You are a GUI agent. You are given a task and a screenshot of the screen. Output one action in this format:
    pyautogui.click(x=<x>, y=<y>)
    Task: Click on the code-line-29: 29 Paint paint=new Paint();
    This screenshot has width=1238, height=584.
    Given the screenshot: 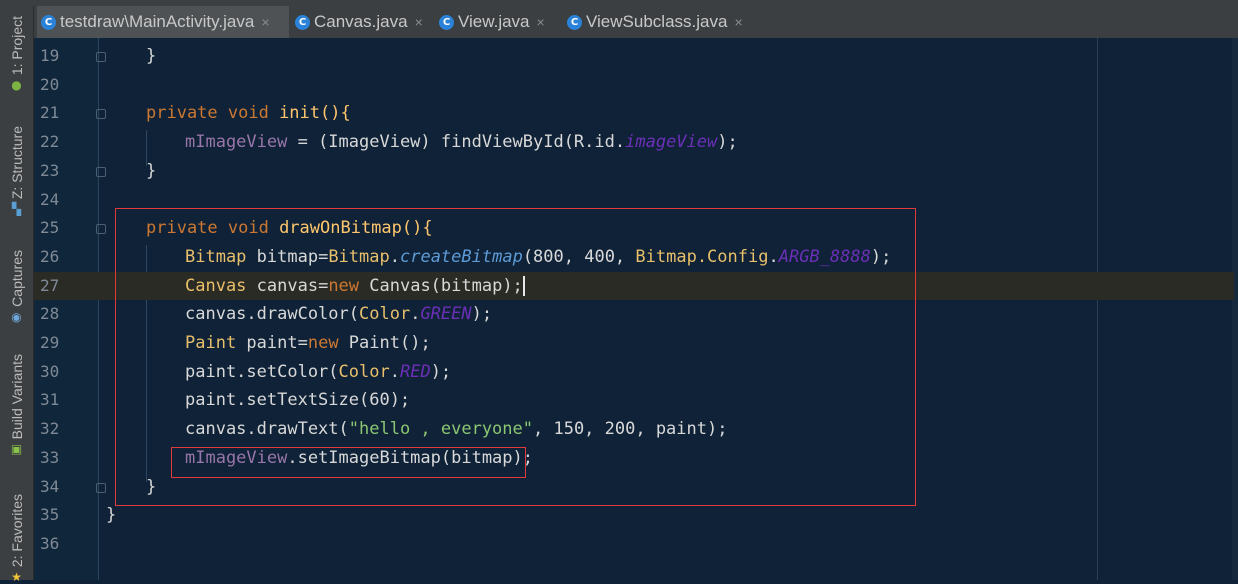 What is the action you would take?
    pyautogui.click(x=634, y=343)
    